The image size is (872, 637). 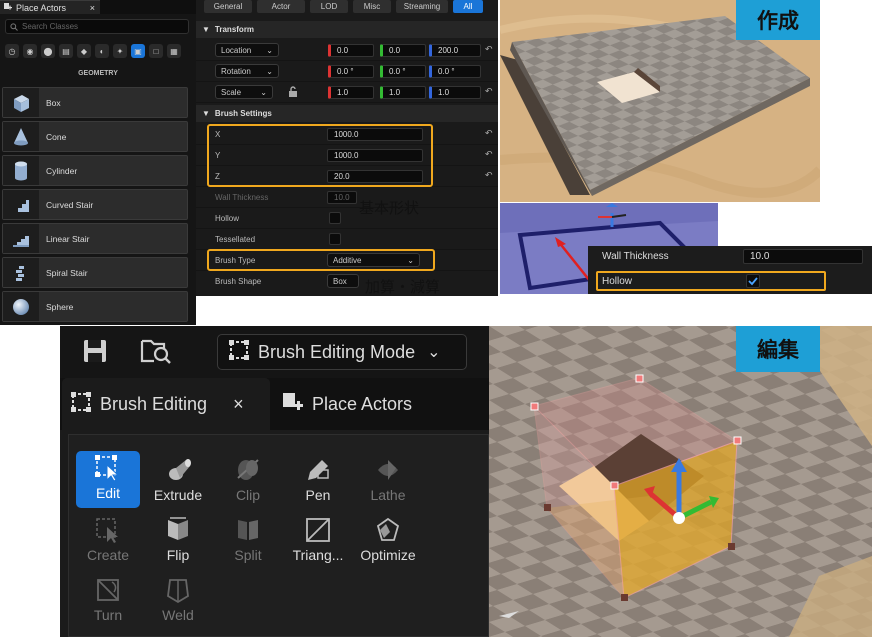 What do you see at coordinates (403, 71) in the screenshot?
I see `rotation-y-input: 0.0 °` at bounding box center [403, 71].